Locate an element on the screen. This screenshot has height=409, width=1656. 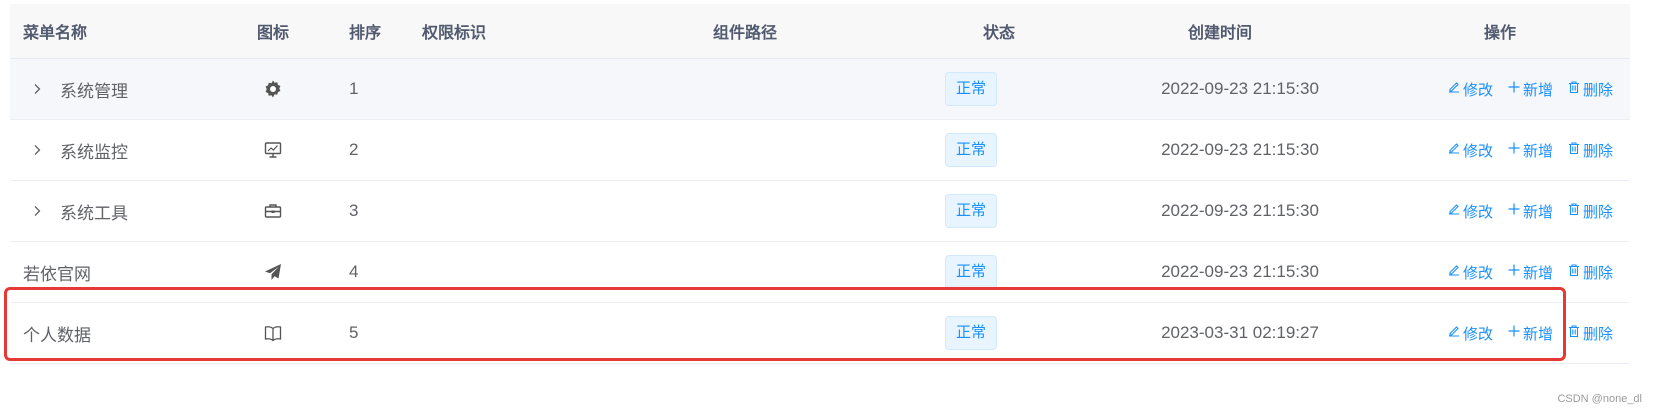
column-header-component: 组件路径 is located at coordinates (744, 33).